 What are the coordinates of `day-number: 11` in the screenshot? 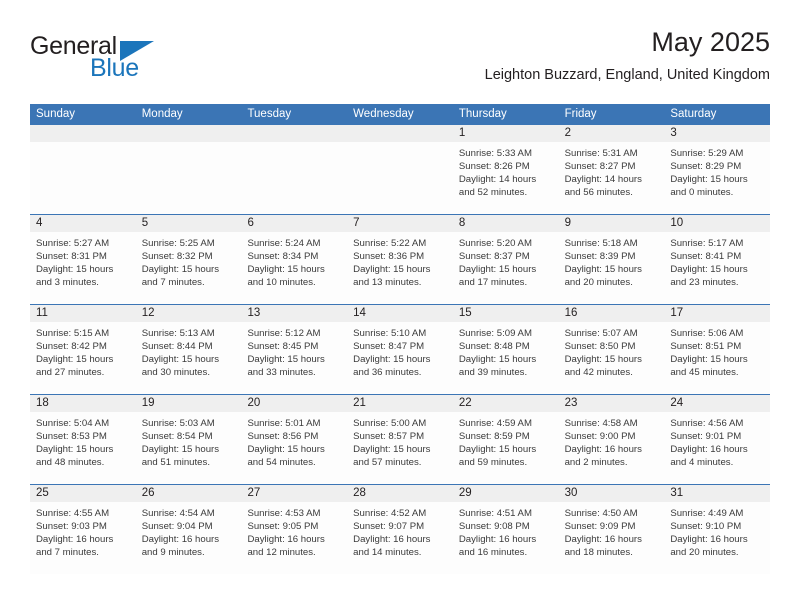 It's located at (83, 313).